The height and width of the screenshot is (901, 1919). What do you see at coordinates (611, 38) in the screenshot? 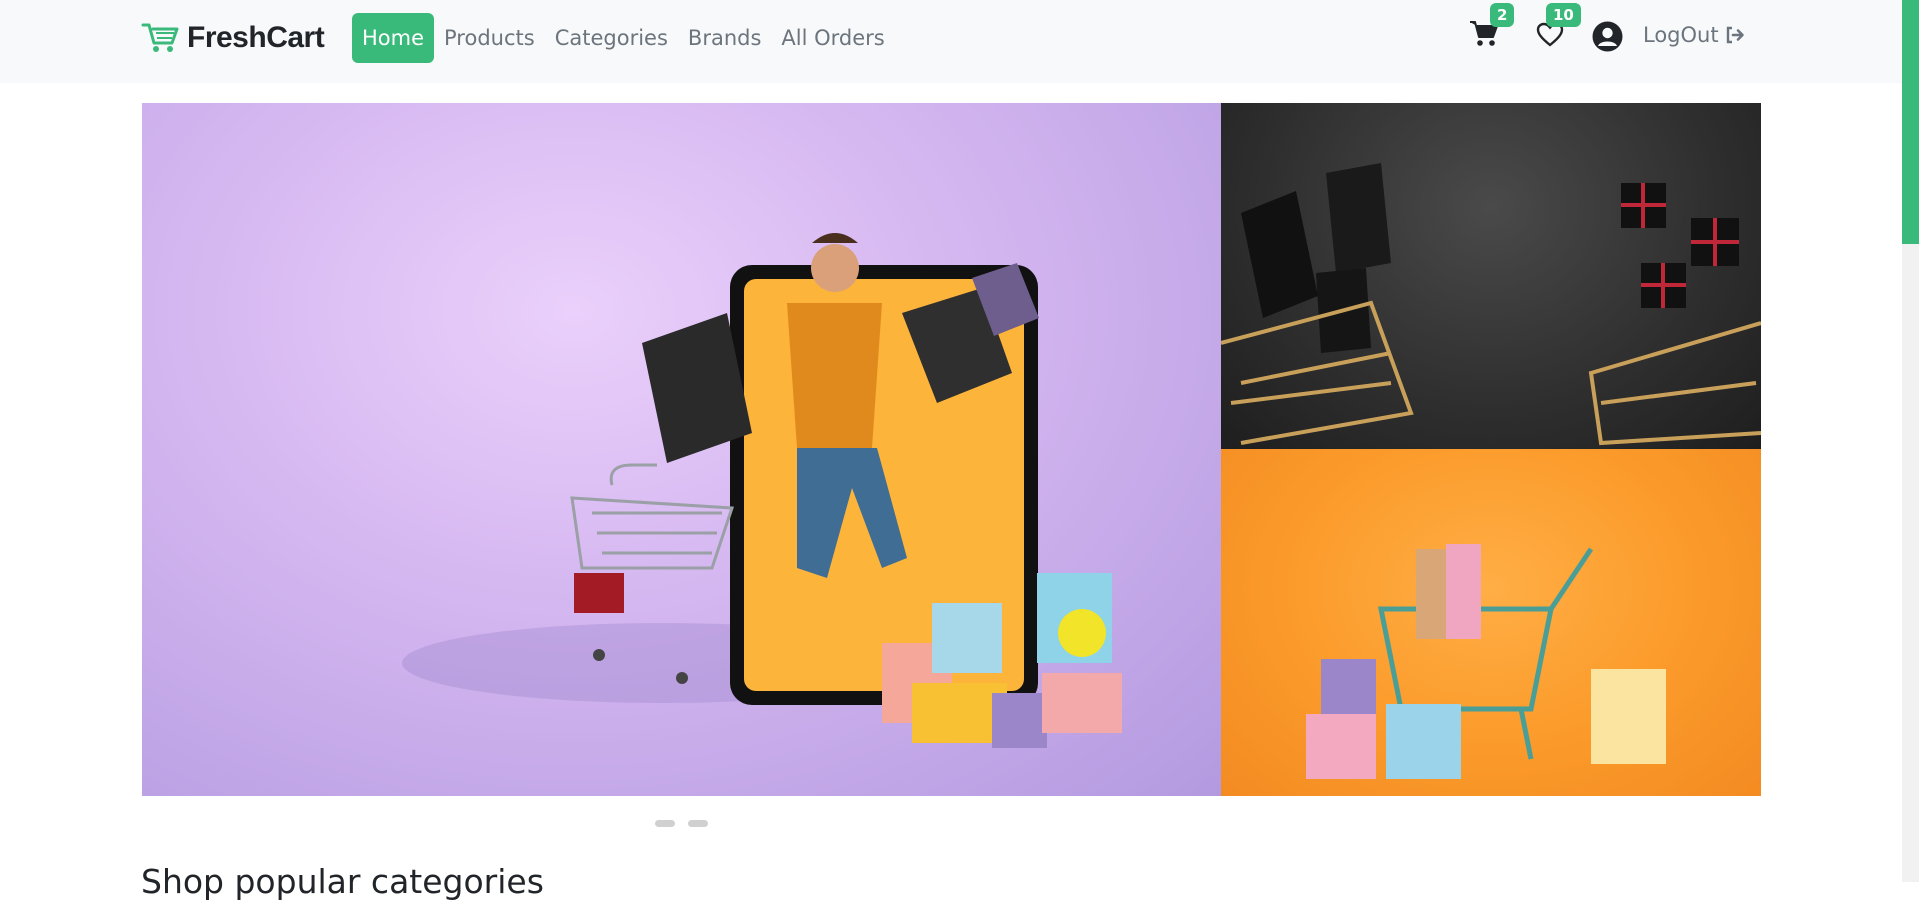
I see `nav-categories: Categories` at bounding box center [611, 38].